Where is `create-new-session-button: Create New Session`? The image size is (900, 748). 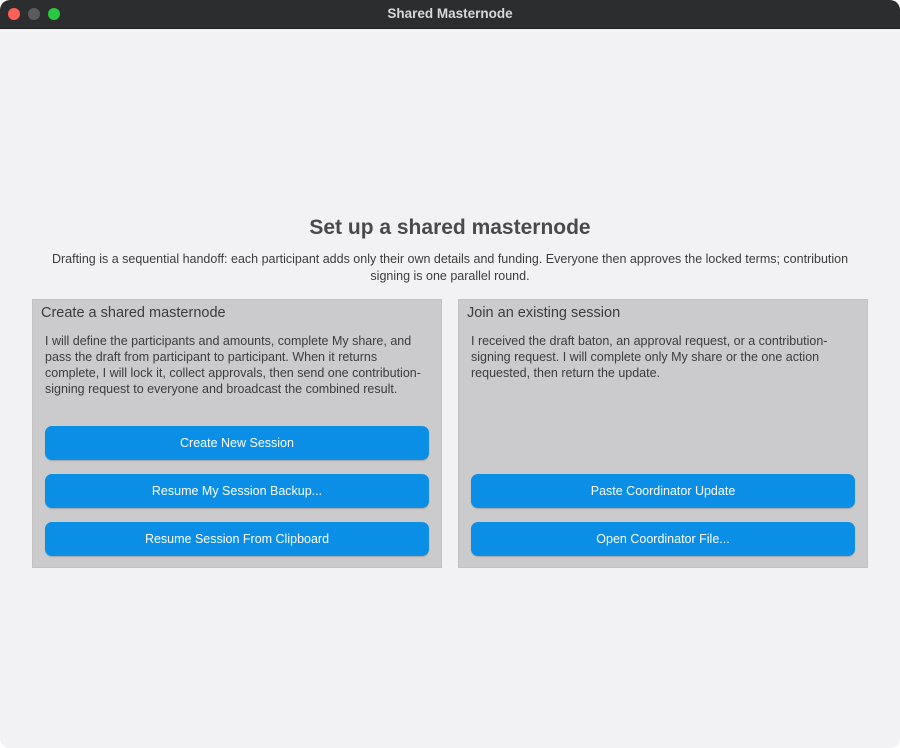
create-new-session-button: Create New Session is located at coordinates (237, 443).